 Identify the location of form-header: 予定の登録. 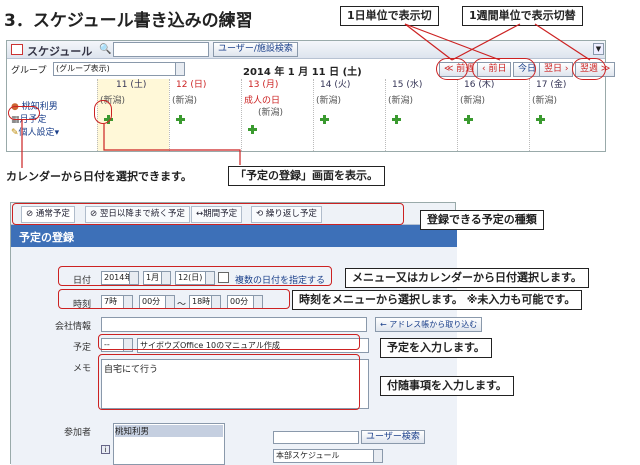
(234, 236).